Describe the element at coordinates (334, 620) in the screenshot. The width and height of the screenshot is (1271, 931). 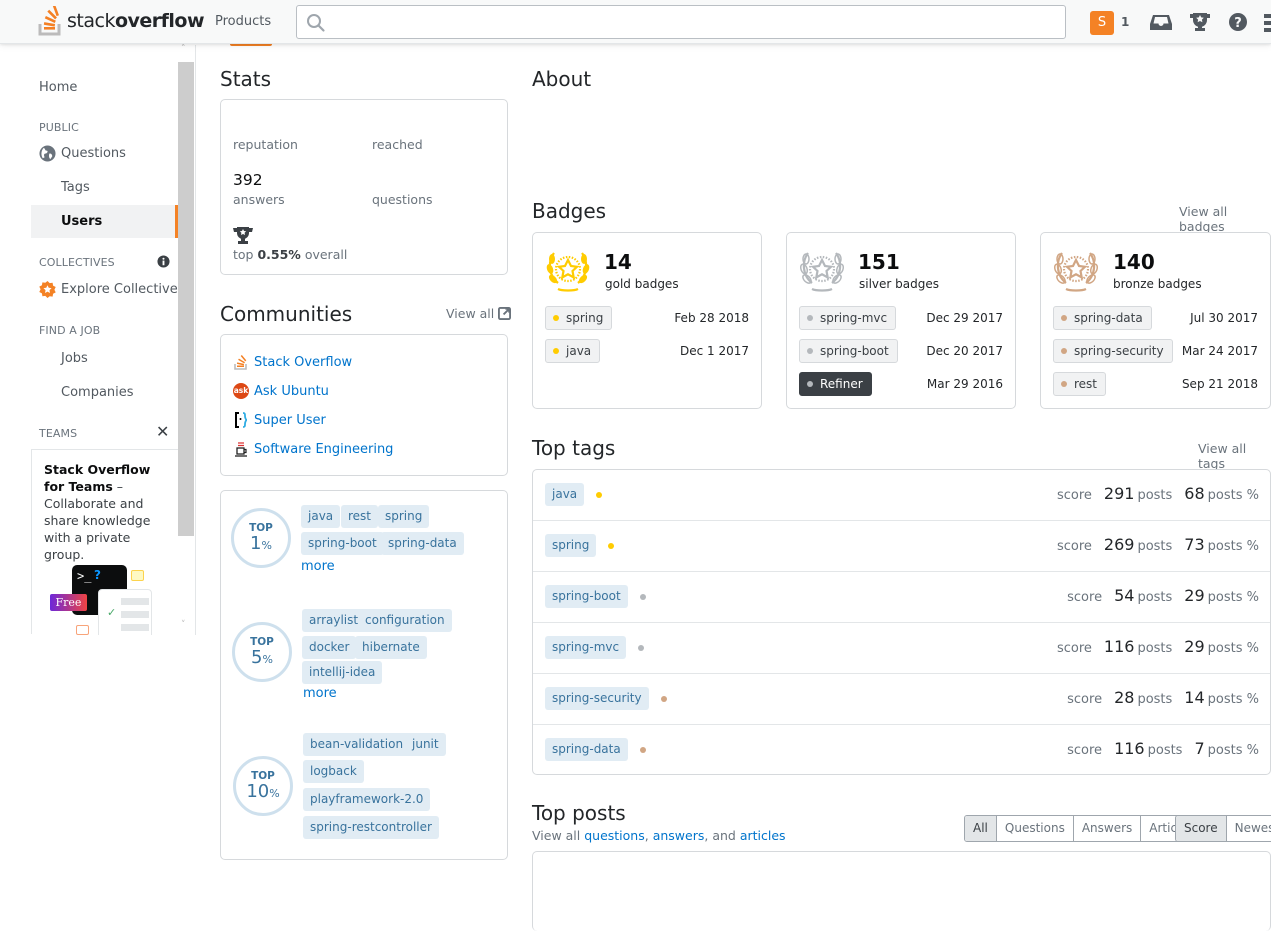
I see `tag-arraylist: arraylist` at that location.